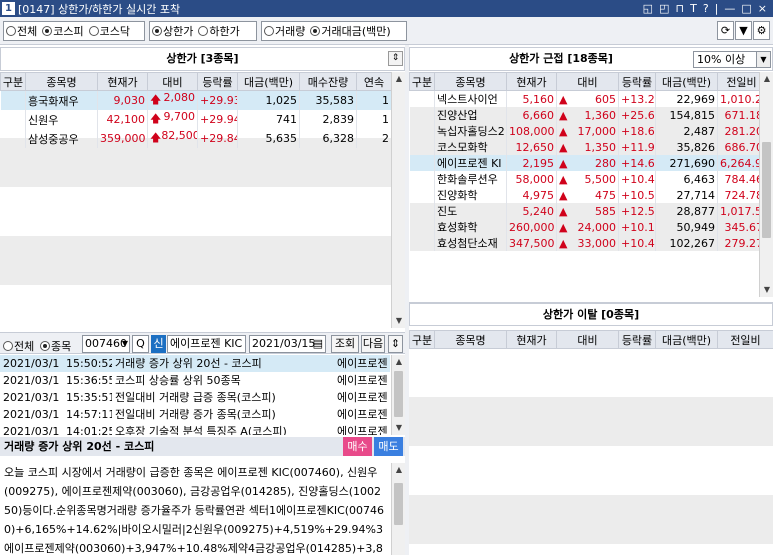 This screenshot has width=773, height=555. Describe the element at coordinates (55, 346) in the screenshot. I see `news-radio-stock: 종목` at that location.